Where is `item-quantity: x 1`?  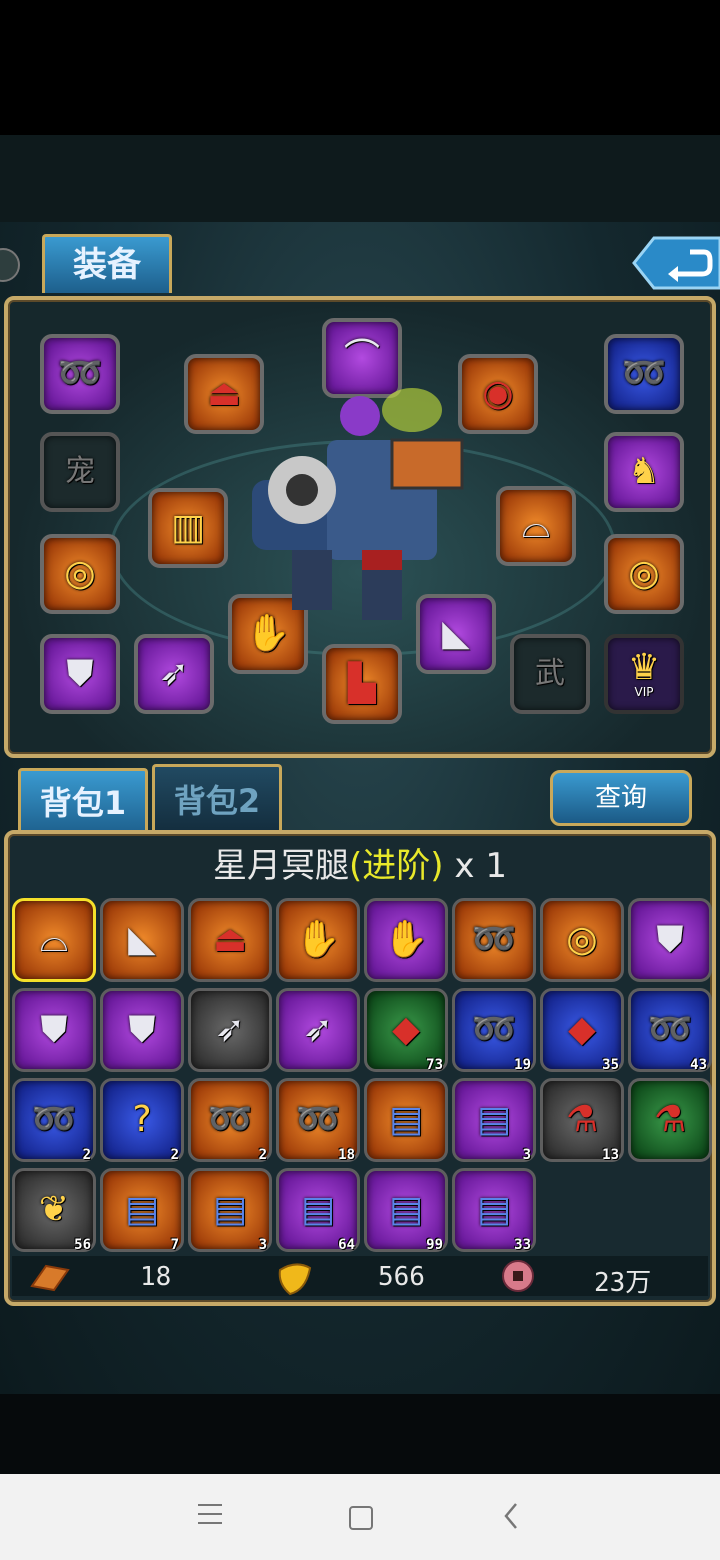
item-quantity: x 1 is located at coordinates (480, 866).